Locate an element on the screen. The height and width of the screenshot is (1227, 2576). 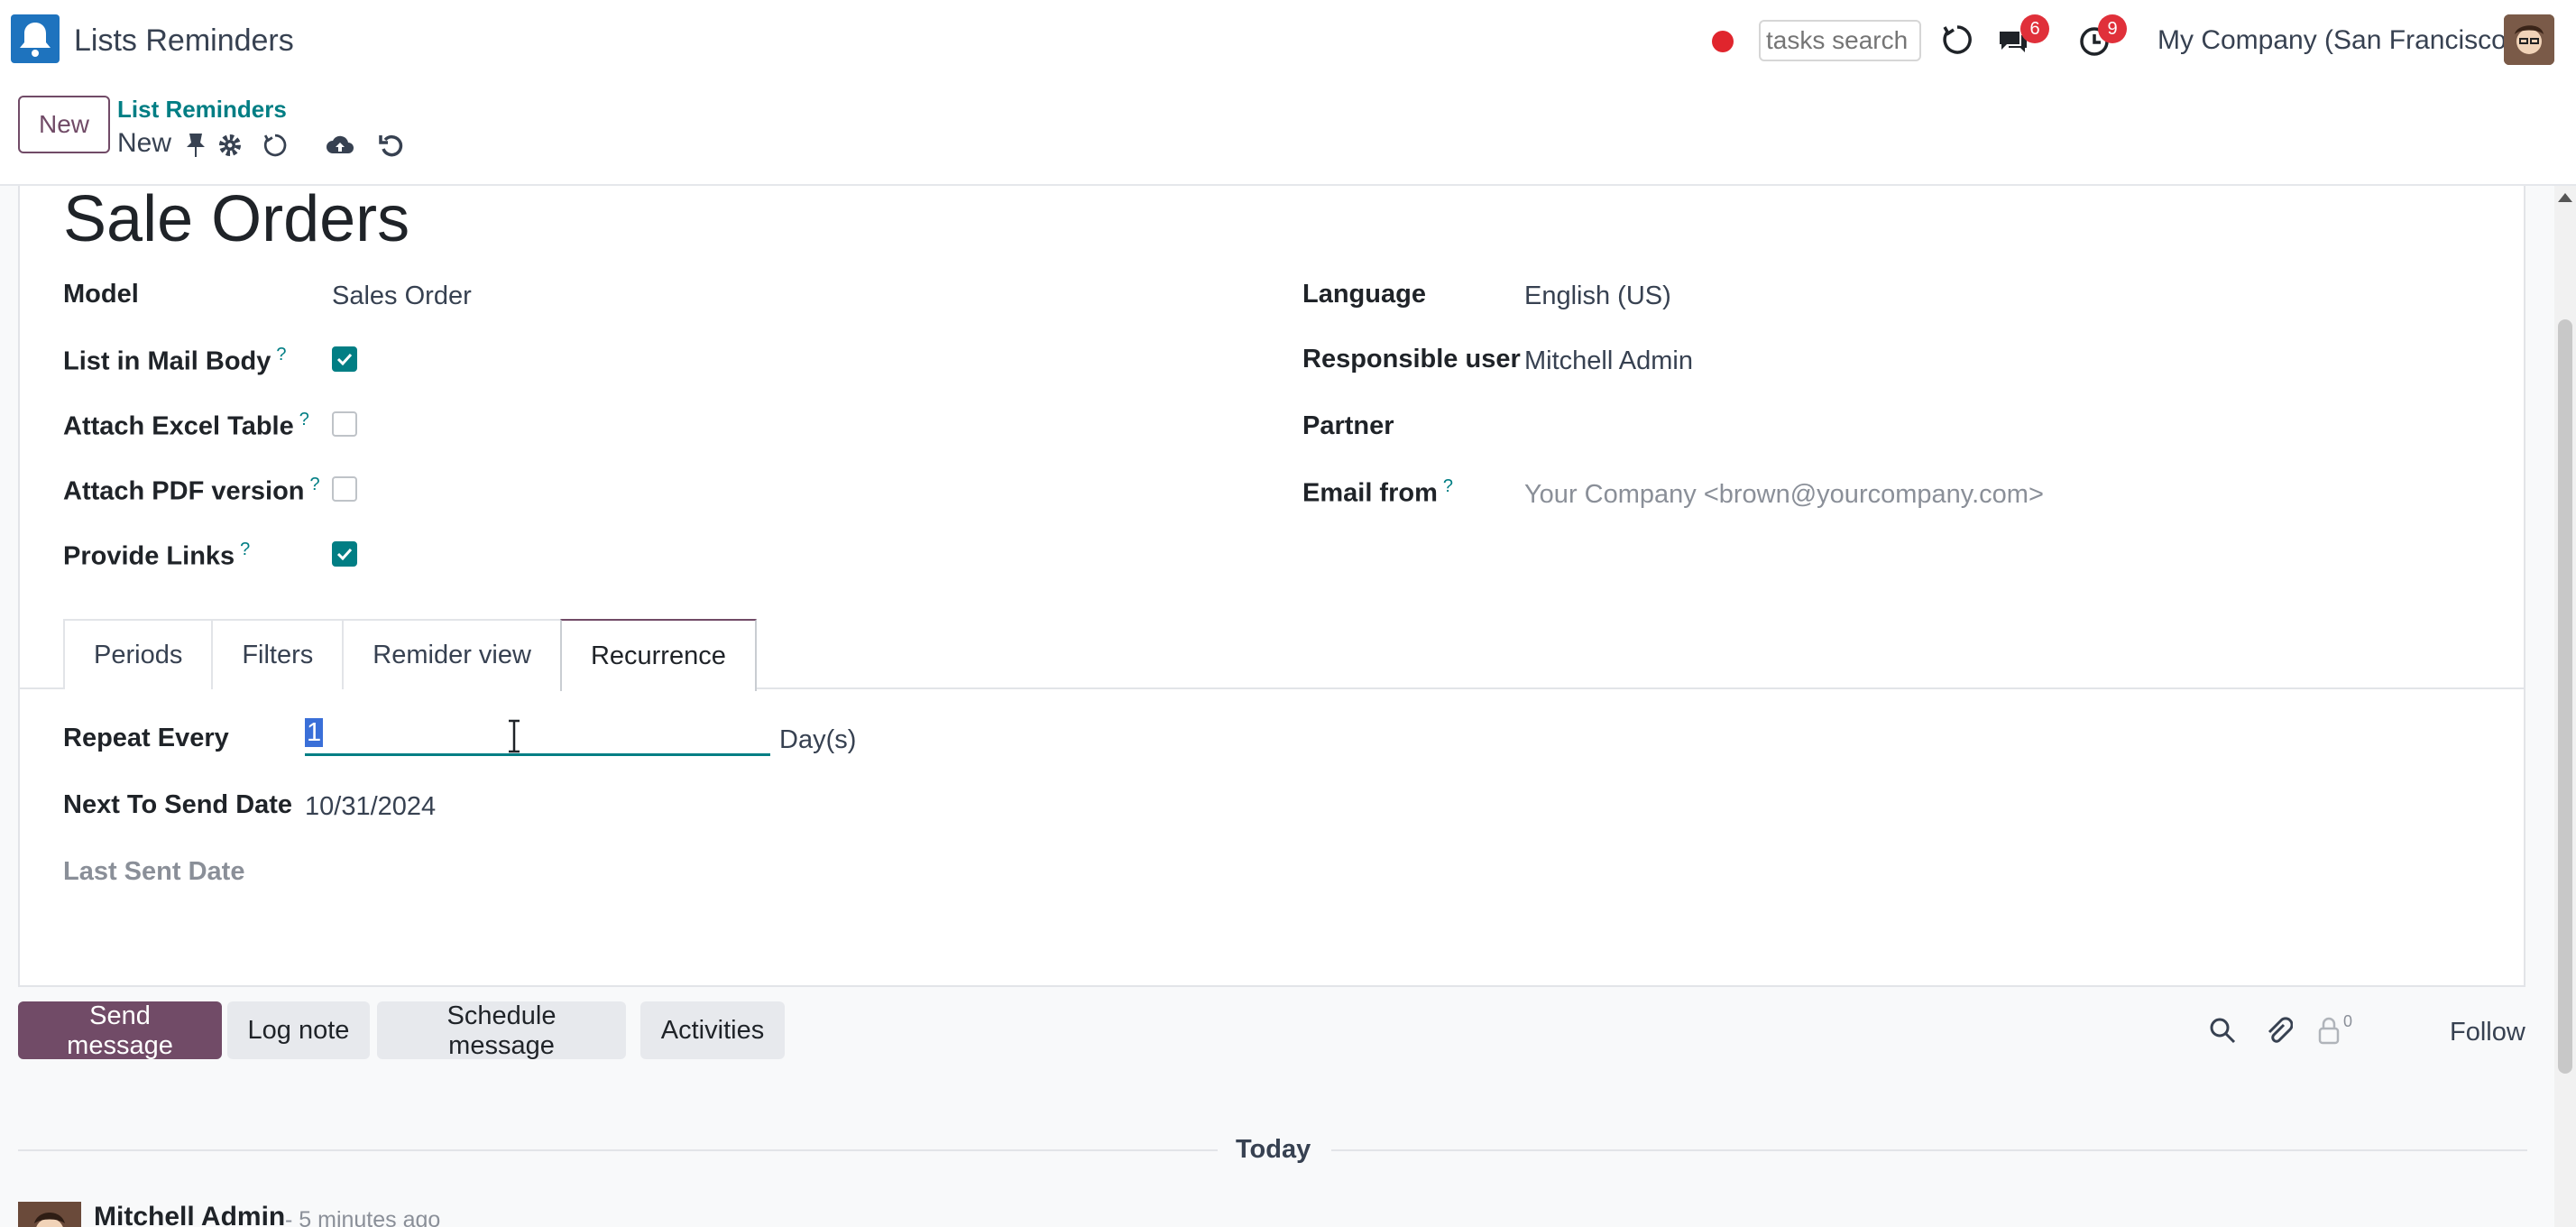
partner-field is located at coordinates (1930, 429).